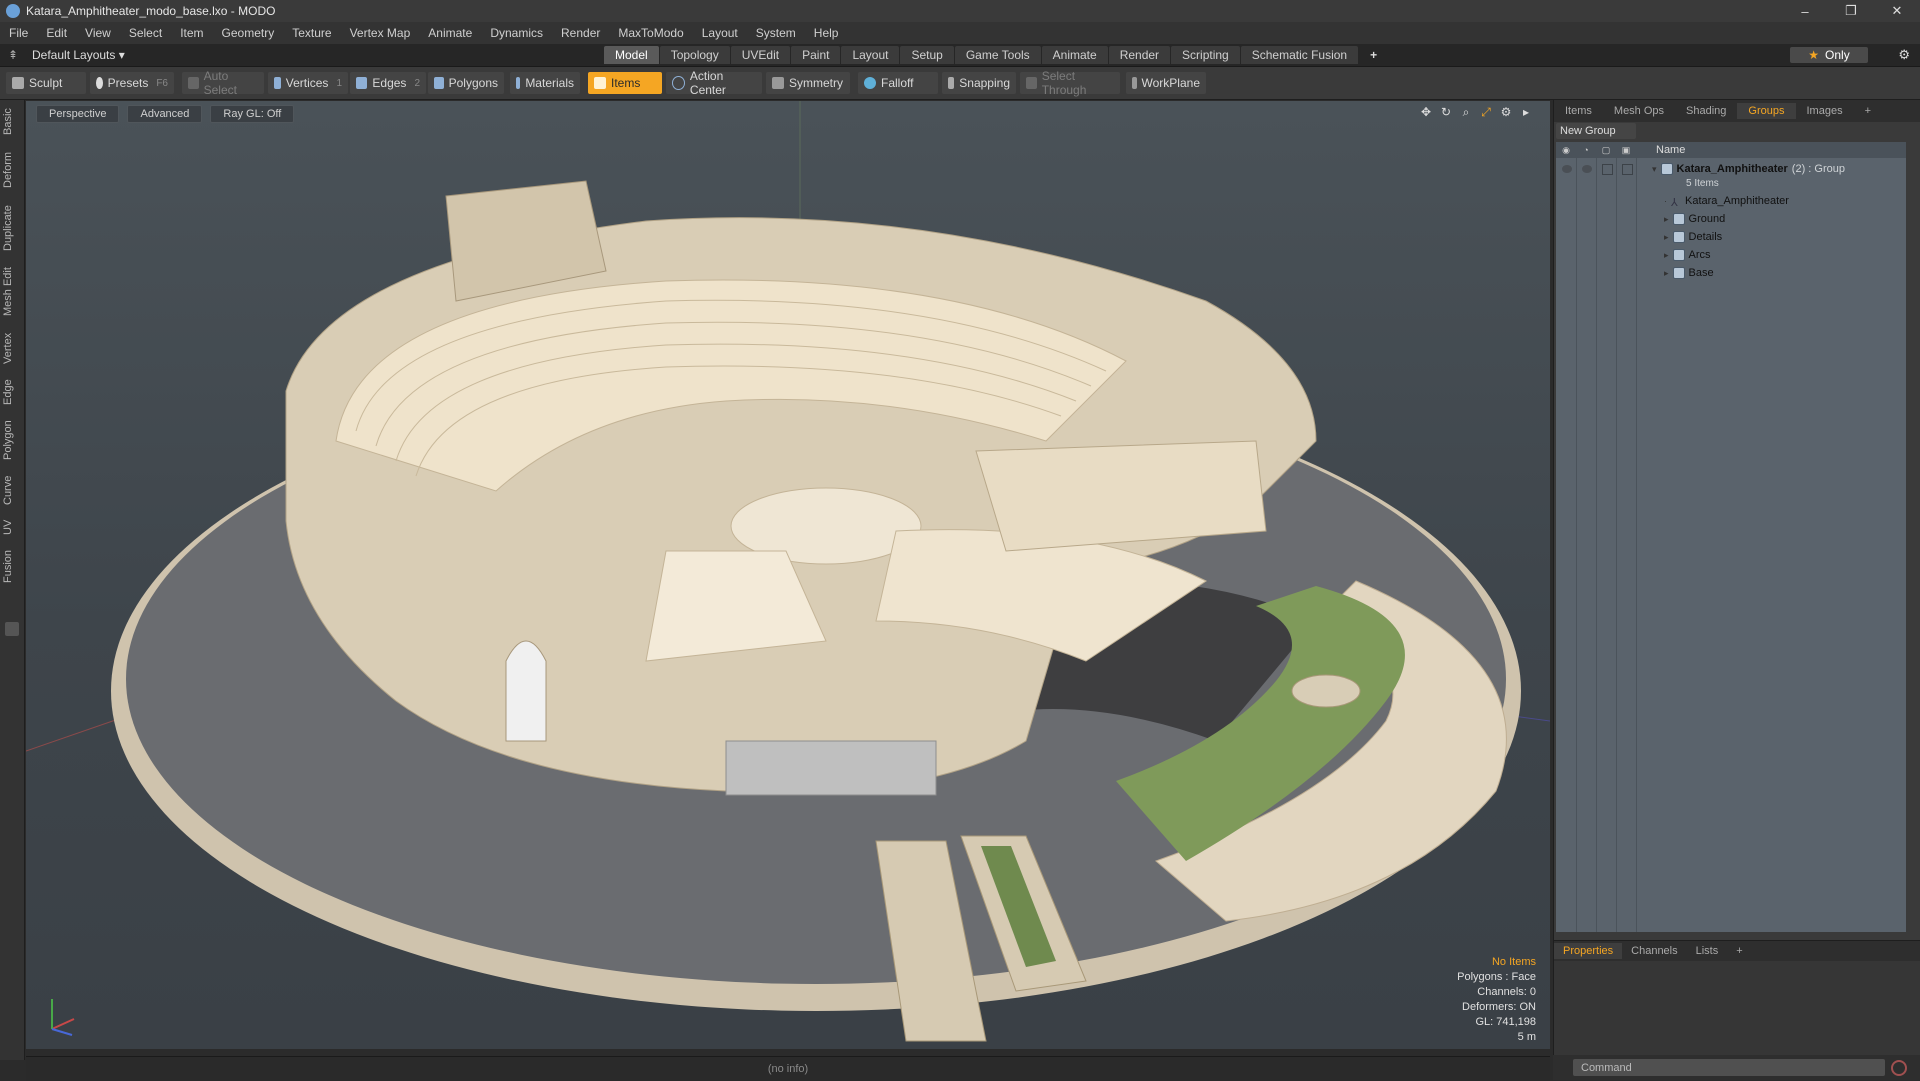 The width and height of the screenshot is (1920, 1081). What do you see at coordinates (1829, 55) in the screenshot?
I see `only-toggle: ★ Only` at bounding box center [1829, 55].